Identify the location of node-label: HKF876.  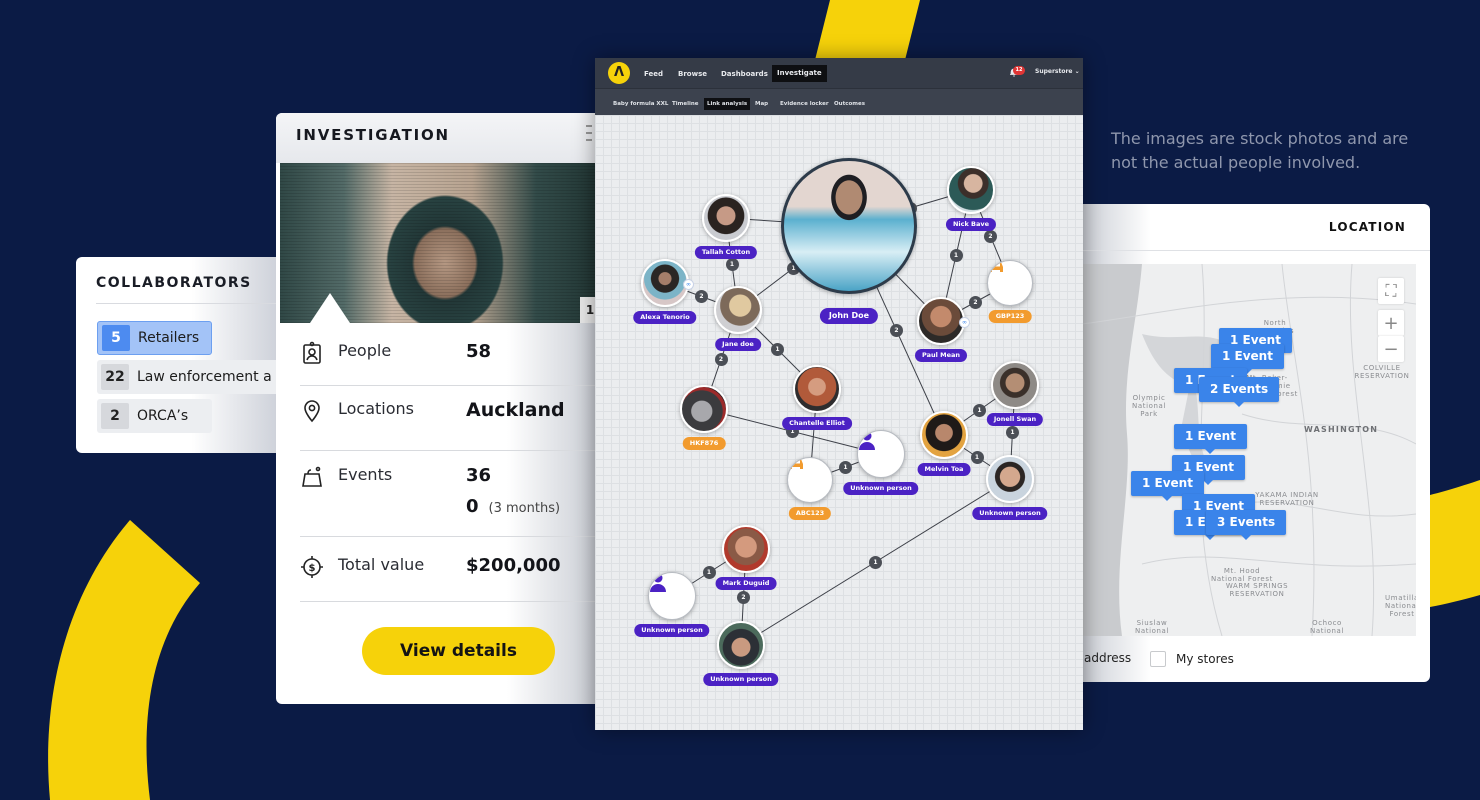
(704, 443).